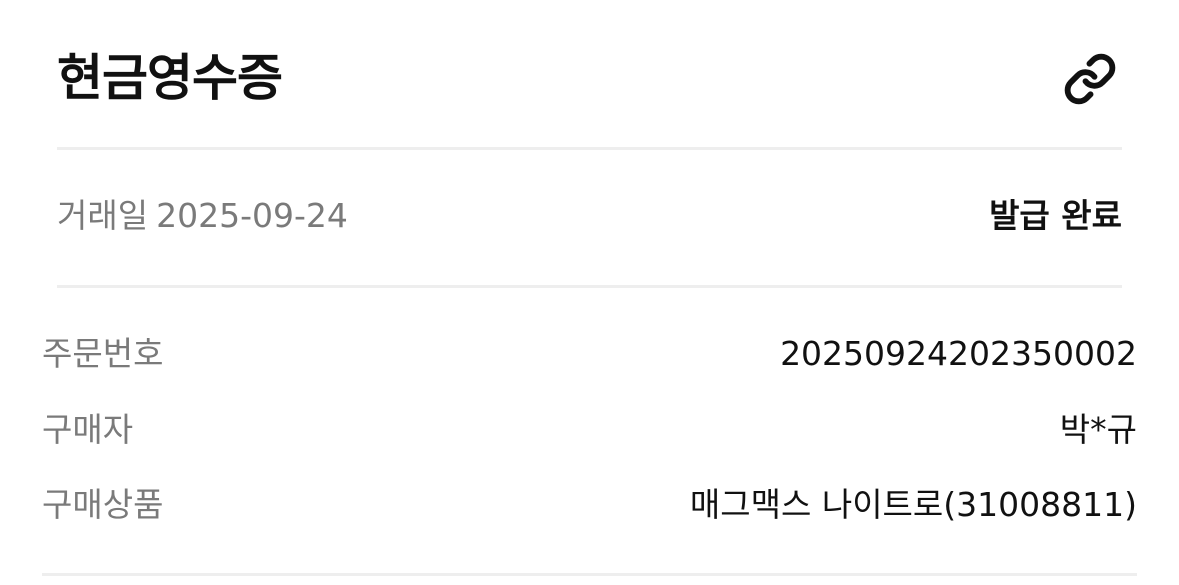 The image size is (1179, 585). What do you see at coordinates (103, 504) in the screenshot?
I see `product-label: 구매상품` at bounding box center [103, 504].